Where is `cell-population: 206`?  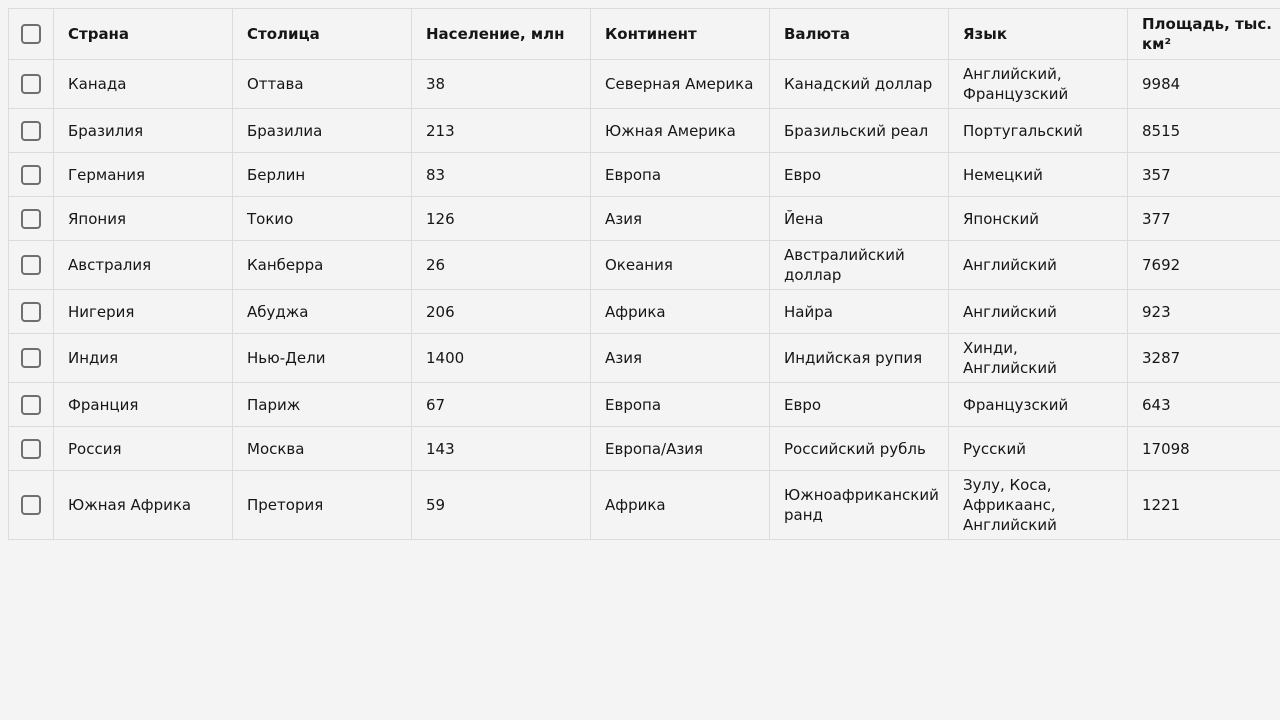
cell-population: 206 is located at coordinates (501, 311).